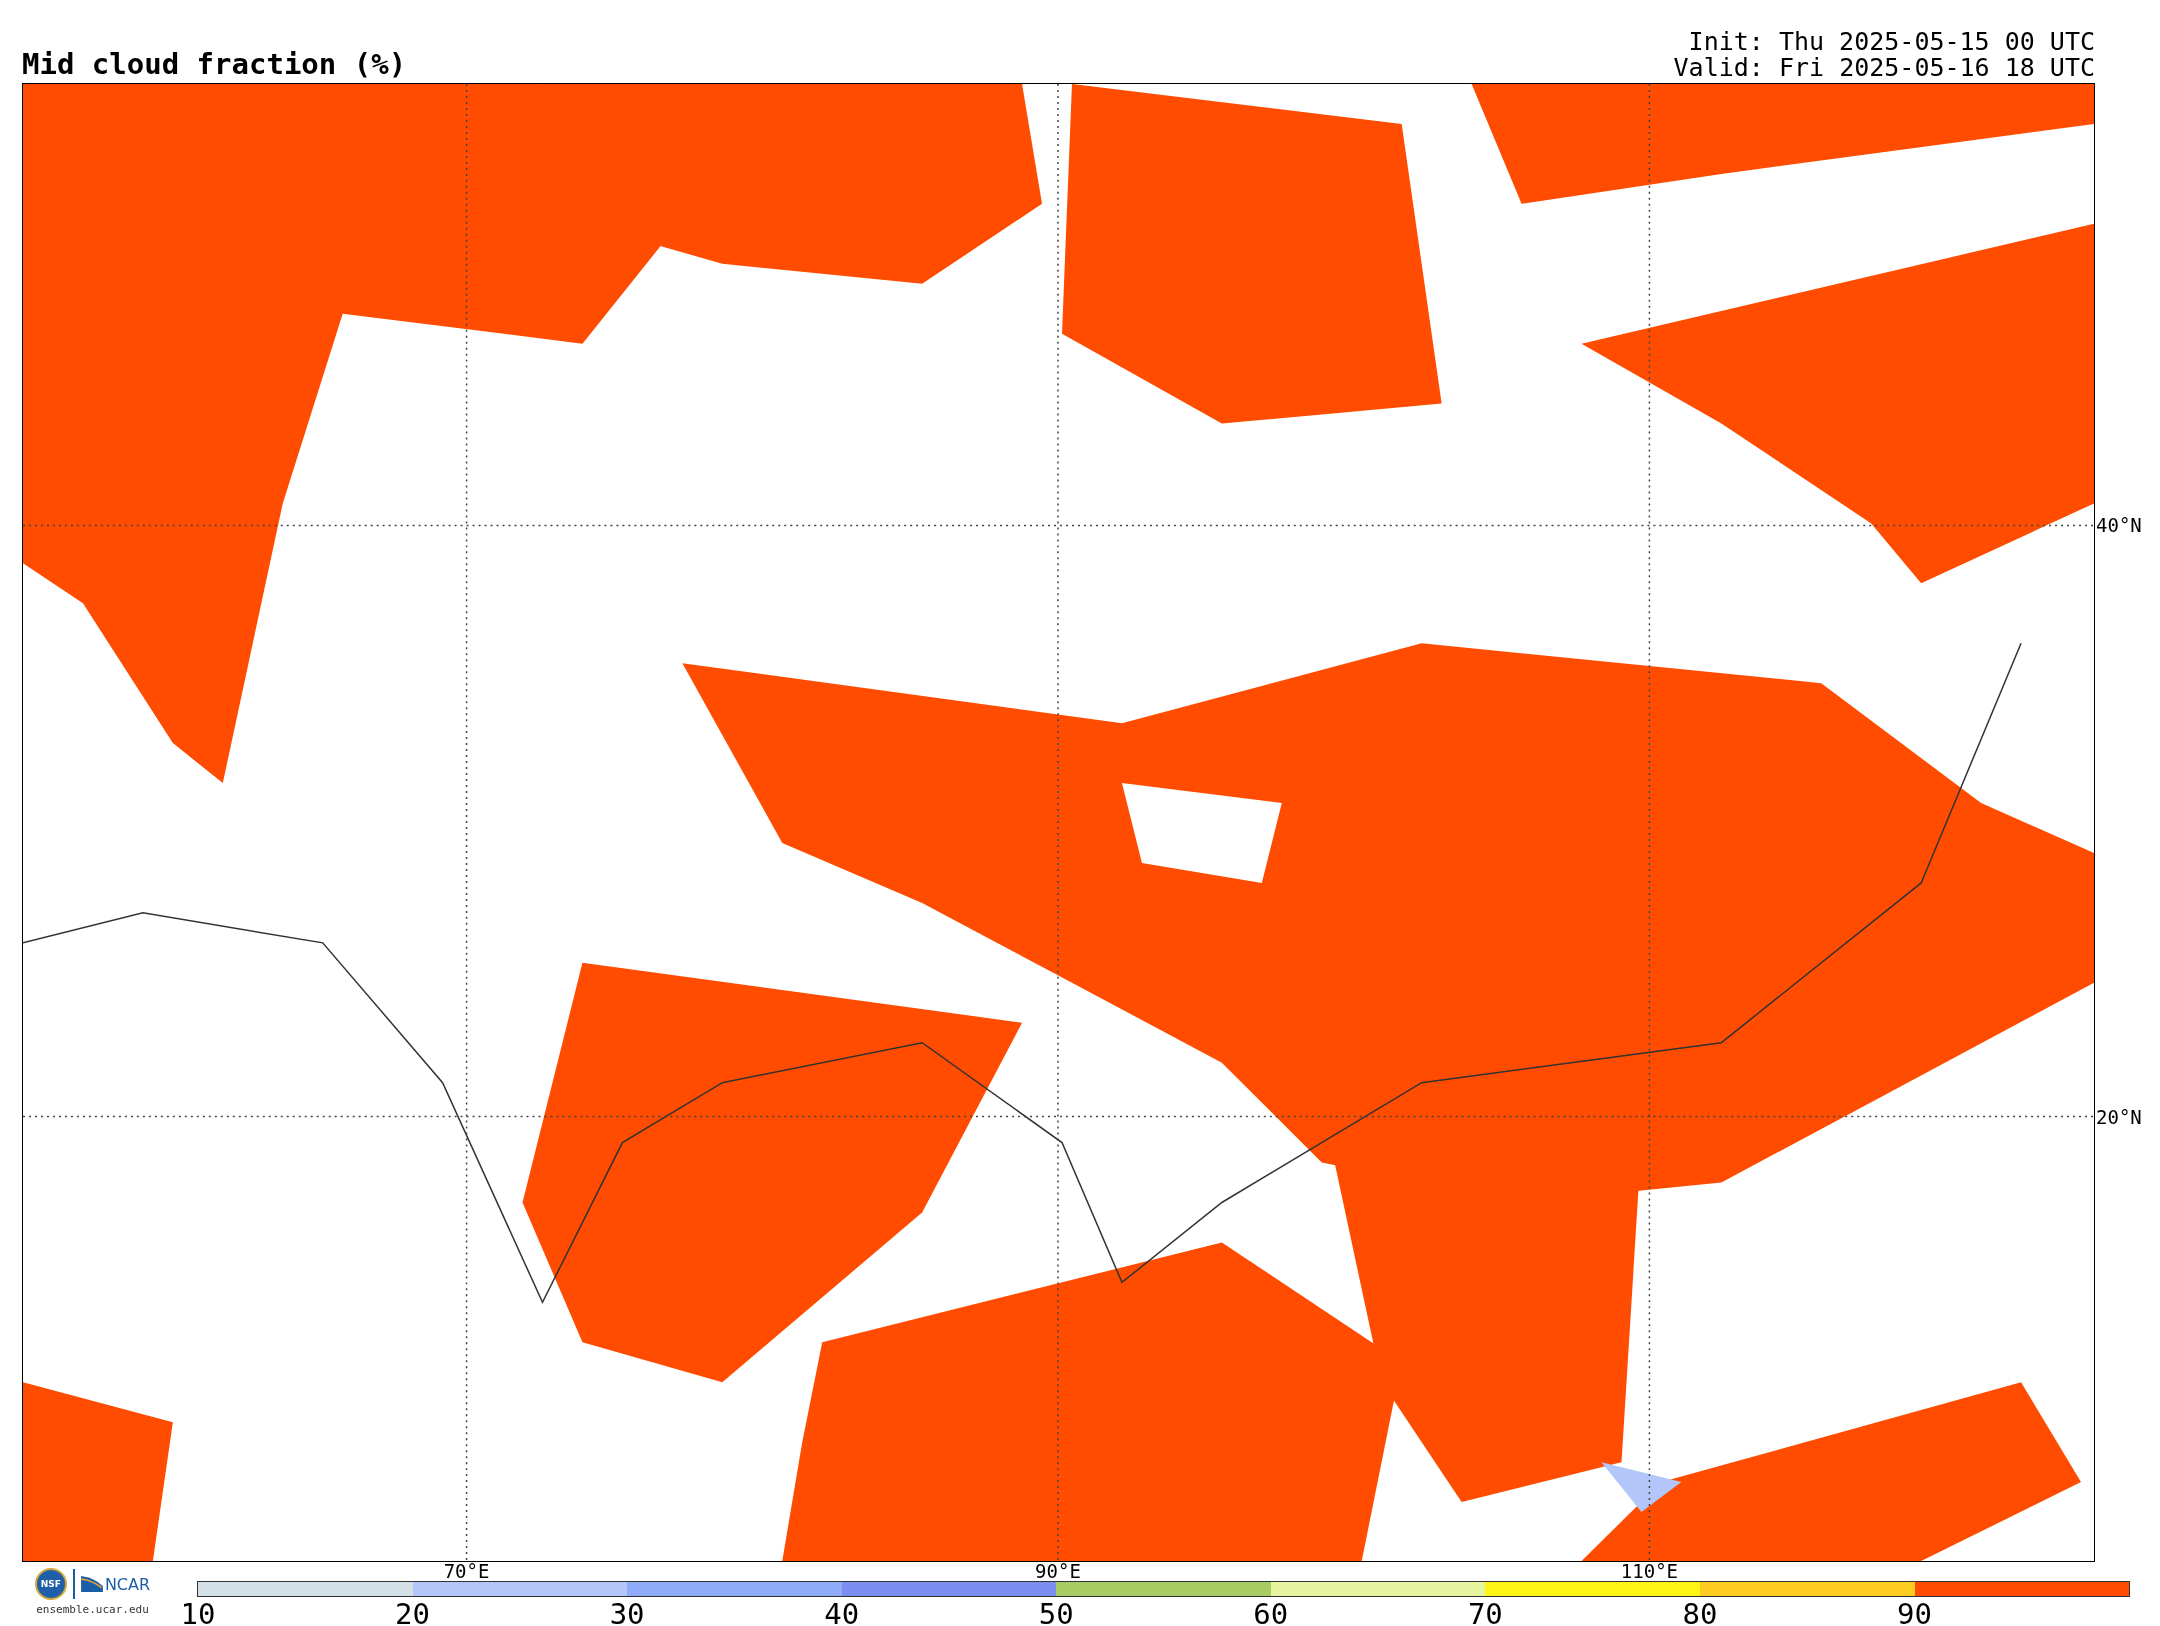 The height and width of the screenshot is (1626, 2160). Describe the element at coordinates (2118, 1116) in the screenshot. I see `latitude-label: 20°N` at that location.